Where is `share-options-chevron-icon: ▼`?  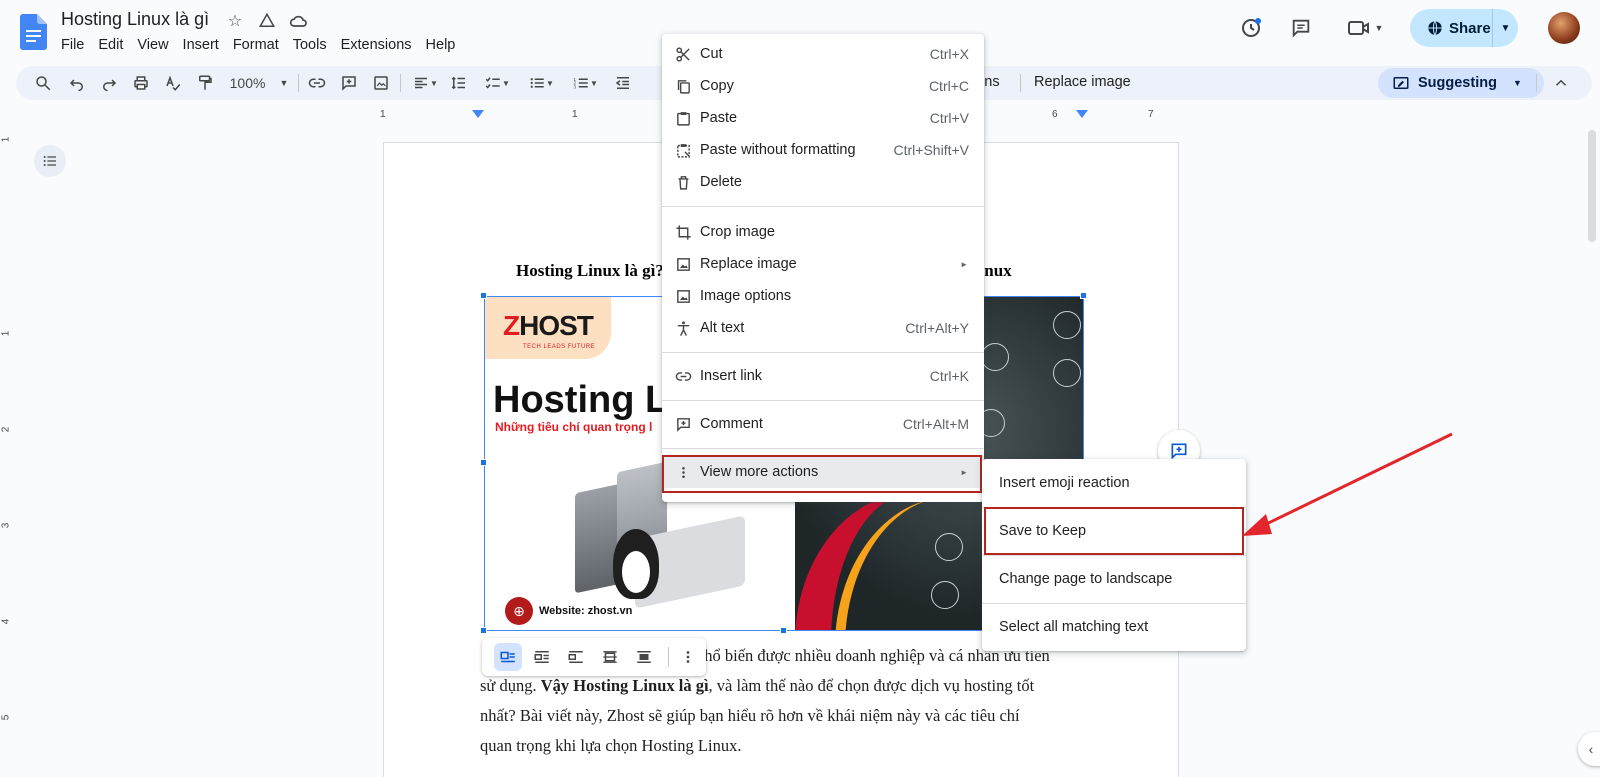 share-options-chevron-icon: ▼ is located at coordinates (1505, 28).